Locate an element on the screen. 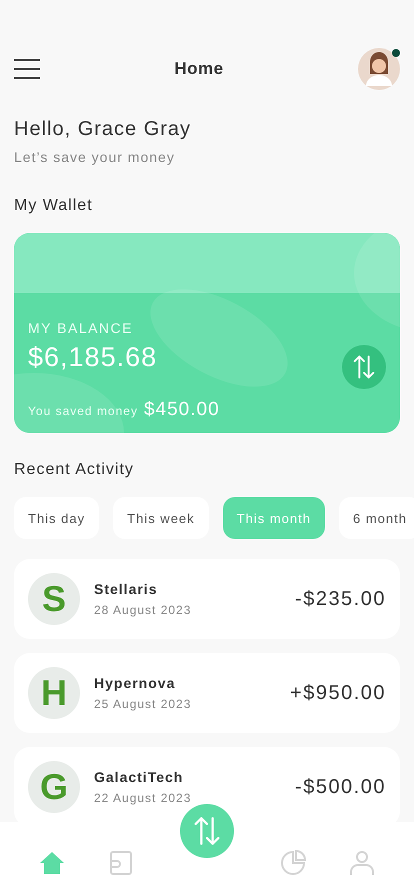 Image resolution: width=414 pixels, height=896 pixels. company-logo: G is located at coordinates (54, 787).